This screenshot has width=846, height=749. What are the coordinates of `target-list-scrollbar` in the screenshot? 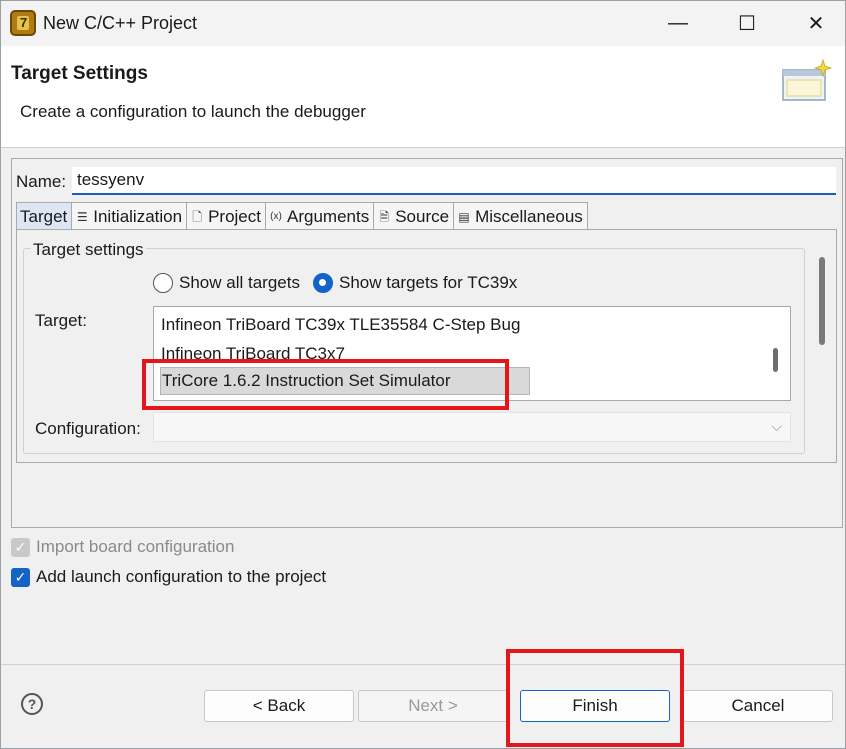 It's located at (775, 360).